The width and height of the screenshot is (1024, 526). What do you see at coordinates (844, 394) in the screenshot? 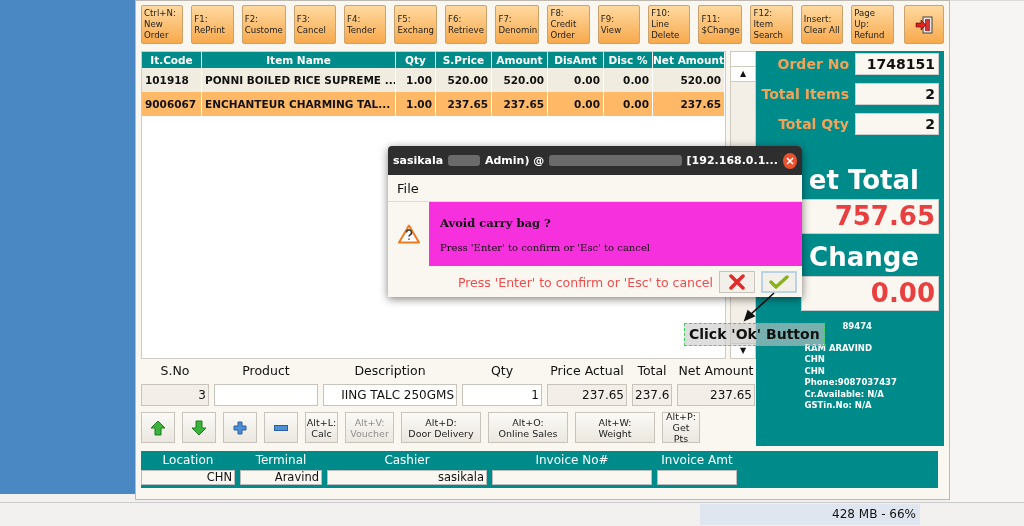
I see `customer-info-line: Cr.Available: N/A` at bounding box center [844, 394].